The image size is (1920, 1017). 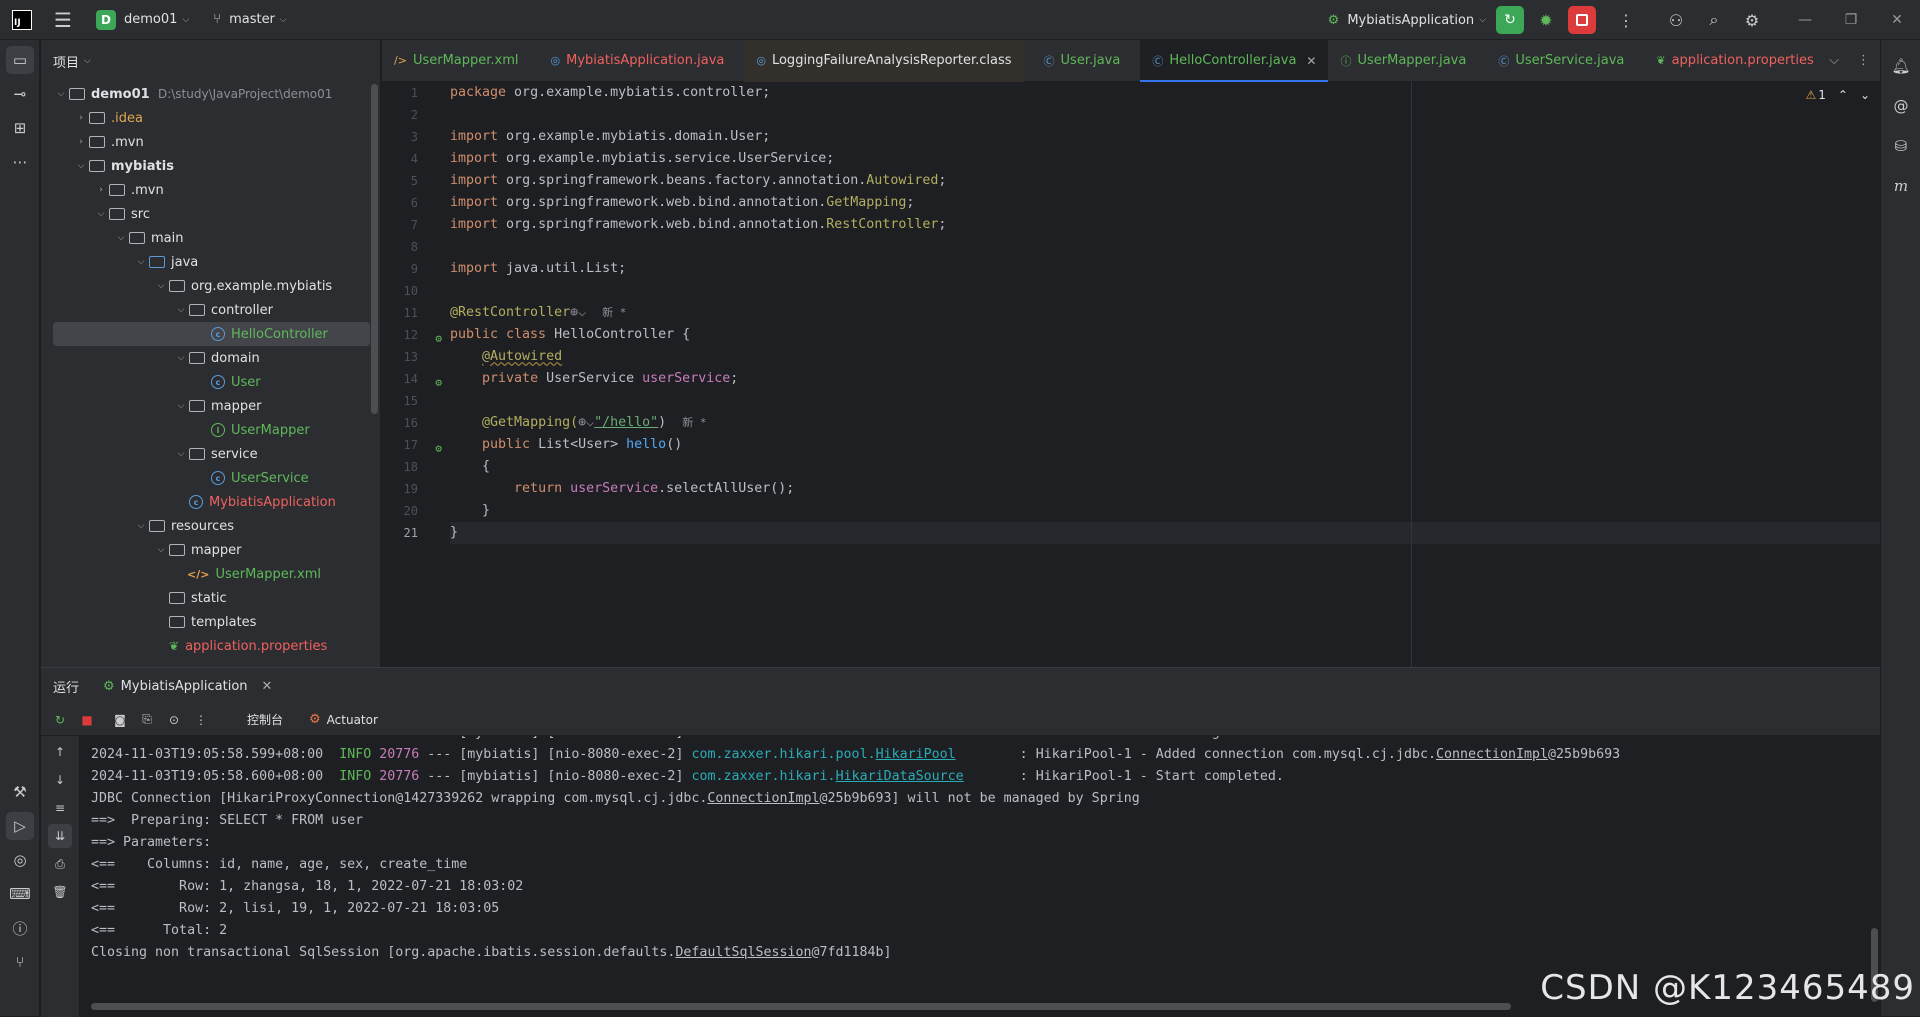 I want to click on tab-hellocontroller-java: ⒸHelloController.java✕, so click(x=1234, y=61).